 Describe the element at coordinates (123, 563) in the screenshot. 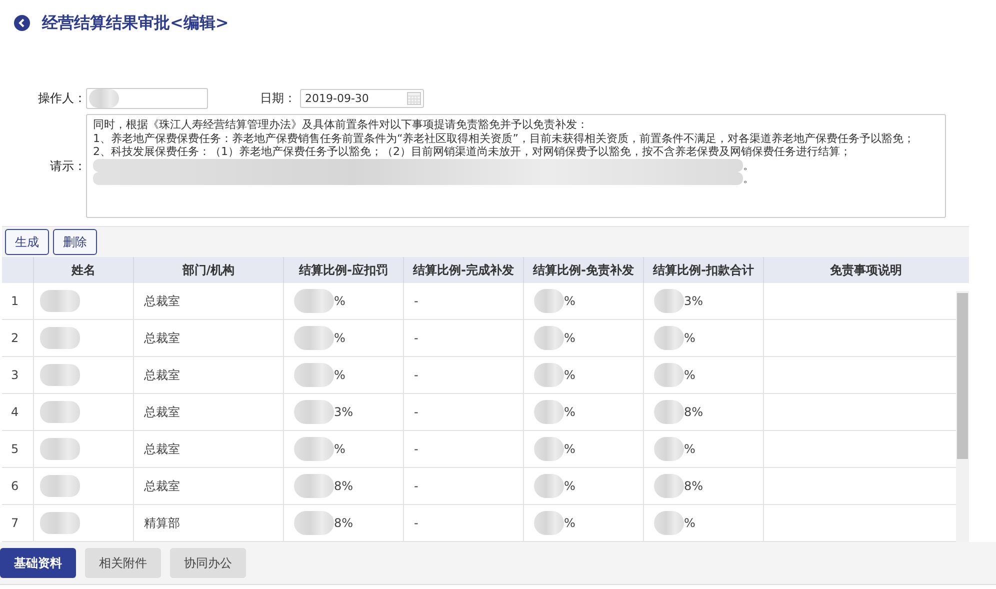

I see `bottom-tab: 相关附件` at that location.